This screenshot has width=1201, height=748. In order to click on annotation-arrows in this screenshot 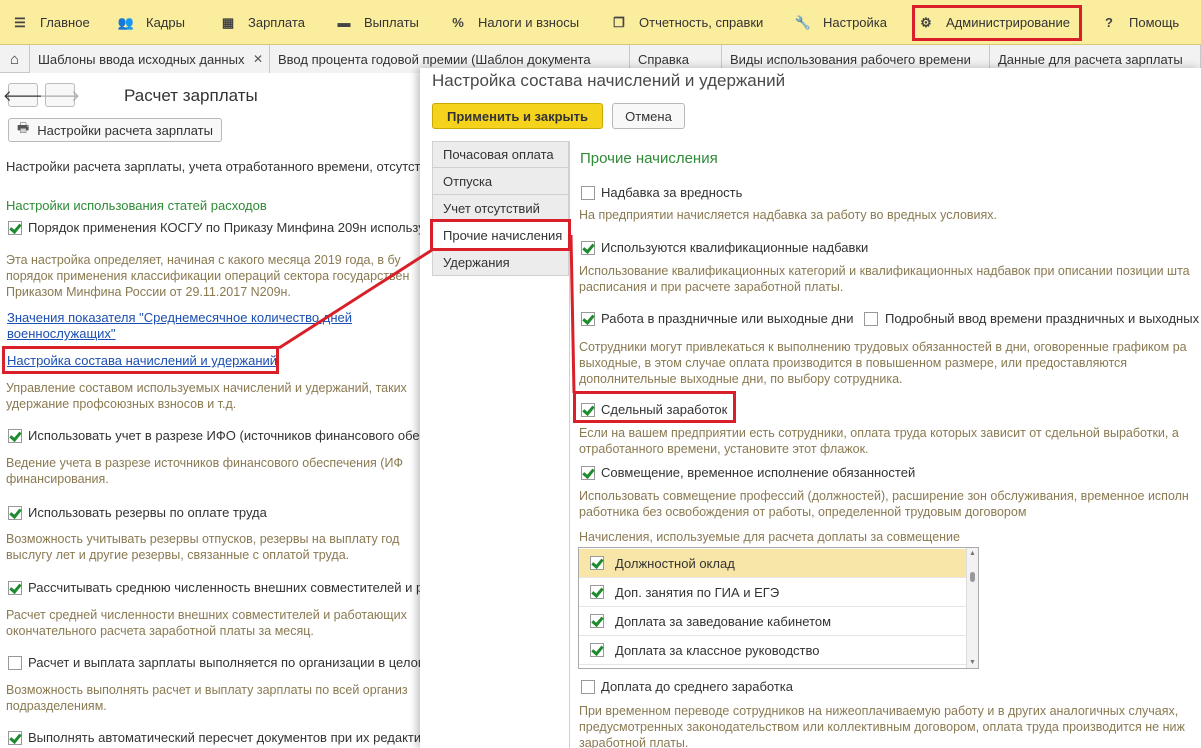, I will do `click(427, 314)`.